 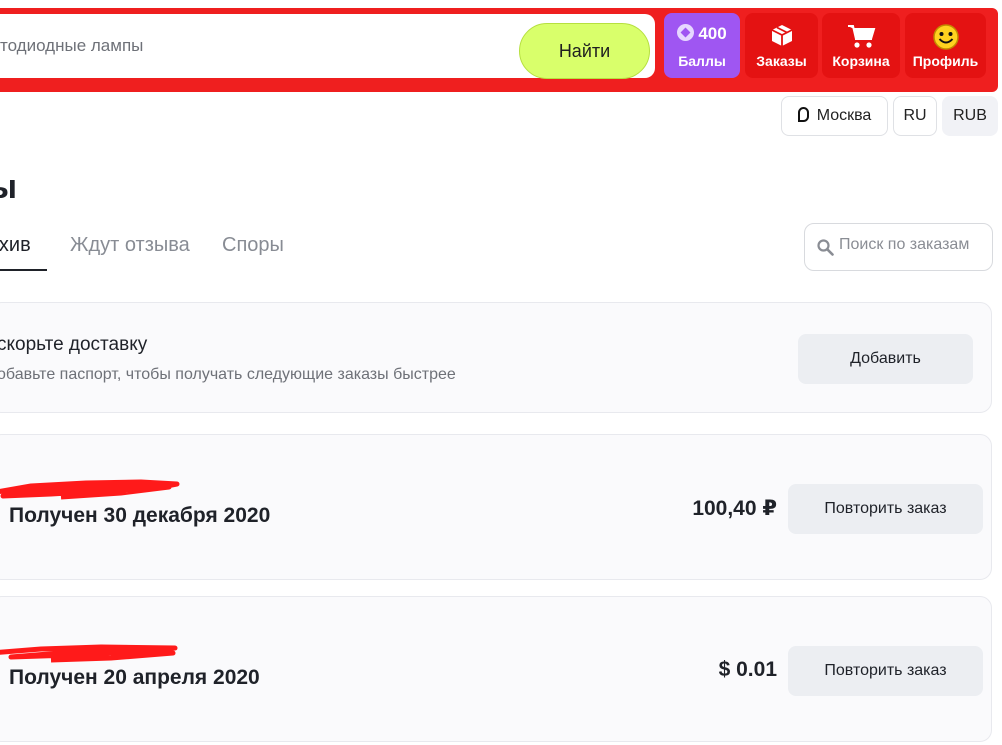 I want to click on order-status: Получен 20 апреля 2020, so click(x=134, y=677).